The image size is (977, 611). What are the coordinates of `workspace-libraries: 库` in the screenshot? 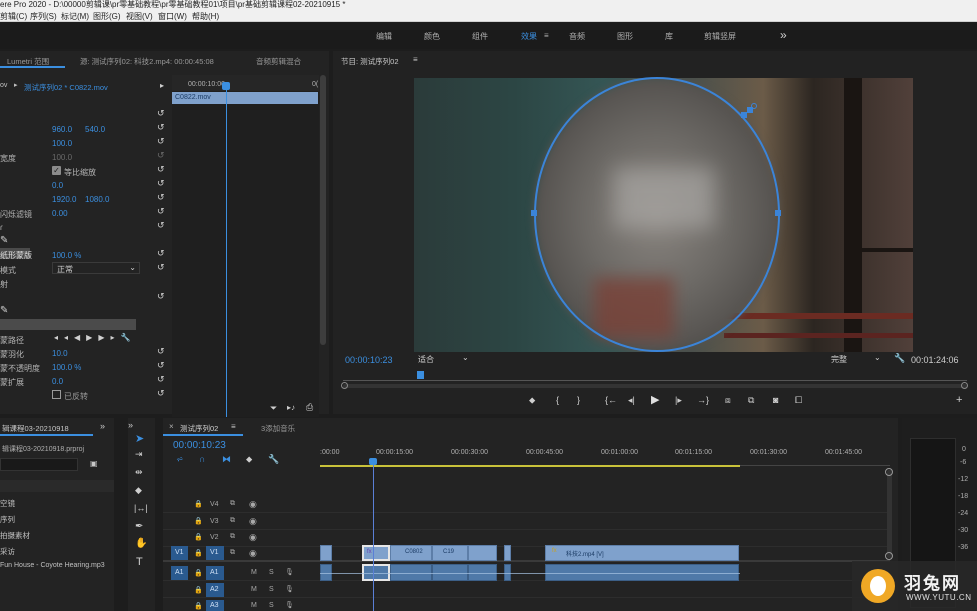 It's located at (669, 36).